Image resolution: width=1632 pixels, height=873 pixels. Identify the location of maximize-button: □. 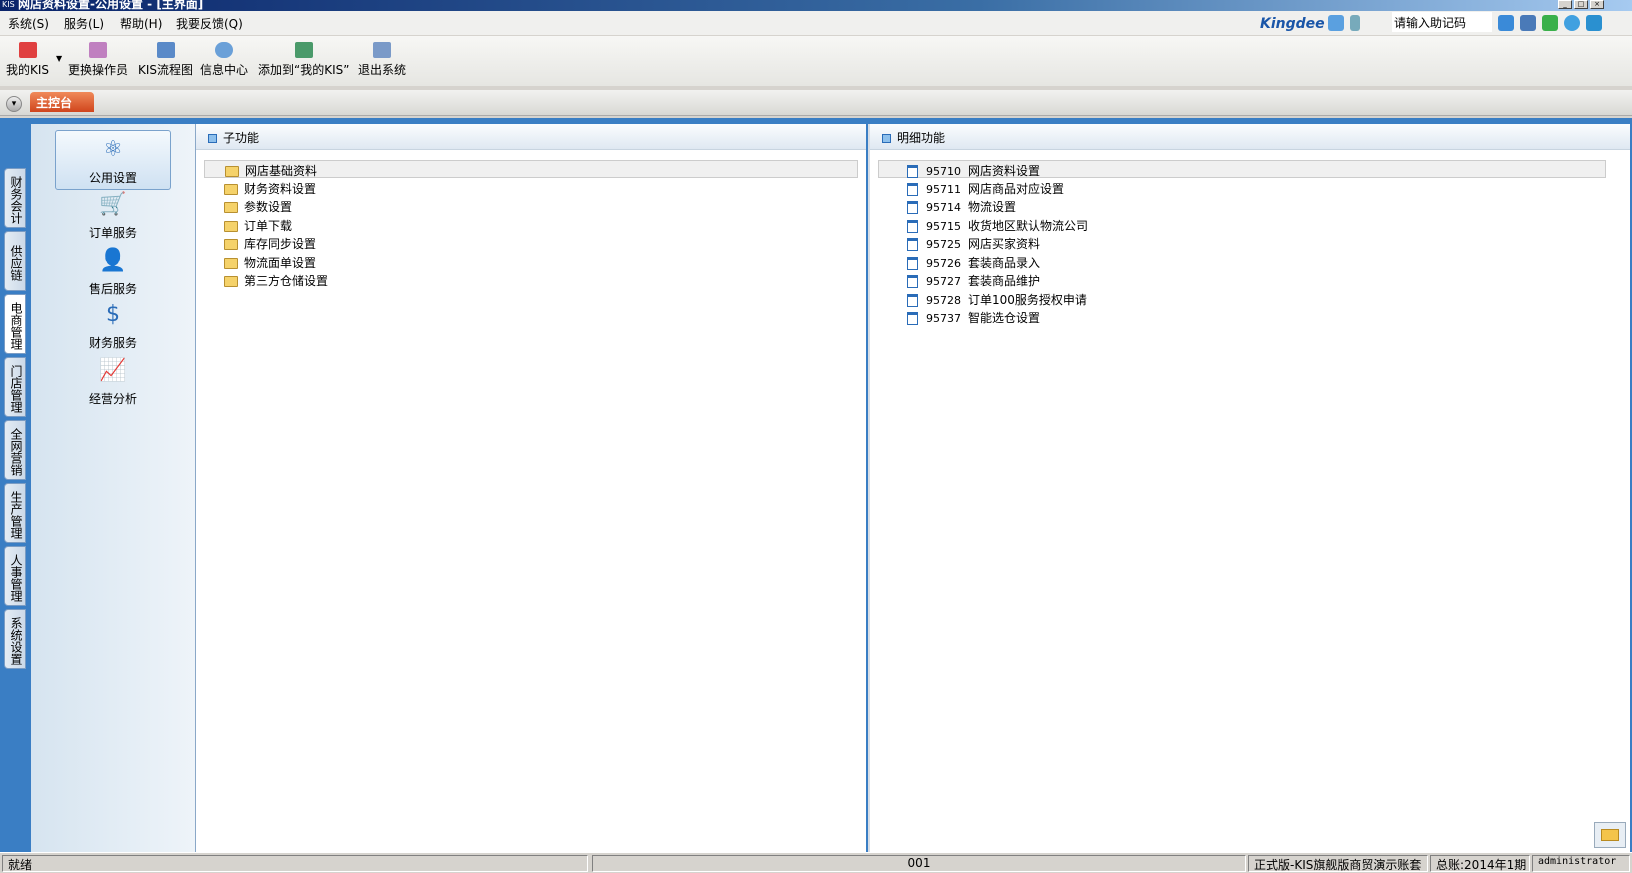
(1581, 4).